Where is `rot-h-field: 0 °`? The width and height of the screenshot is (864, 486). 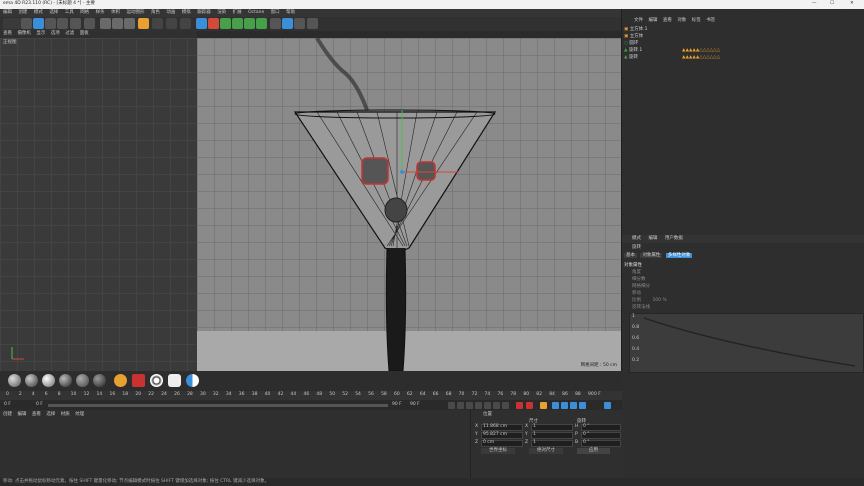 rot-h-field: 0 ° is located at coordinates (601, 427).